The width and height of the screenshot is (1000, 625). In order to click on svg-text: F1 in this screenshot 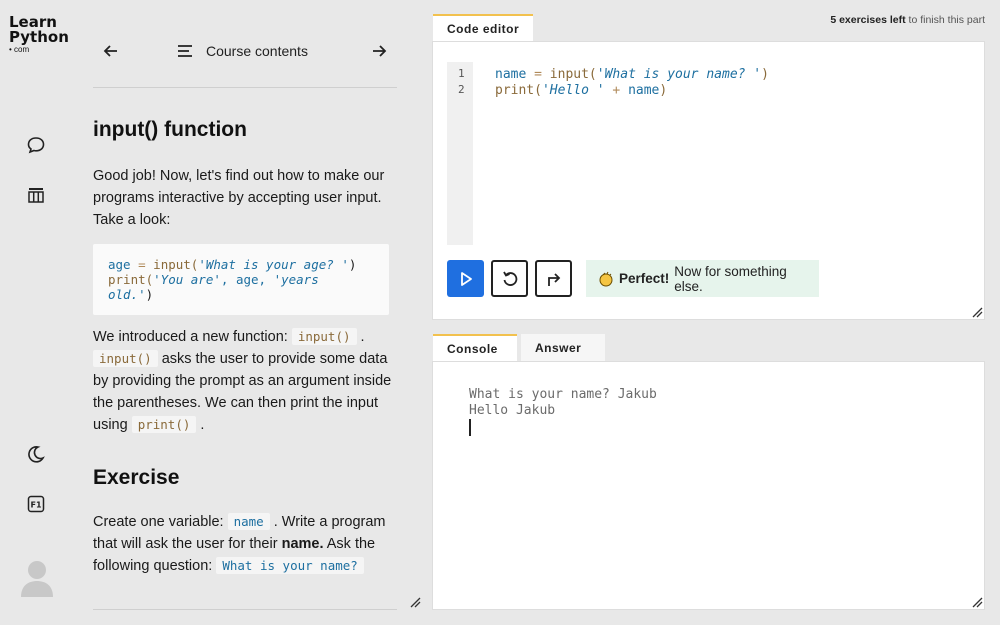, I will do `click(35, 505)`.